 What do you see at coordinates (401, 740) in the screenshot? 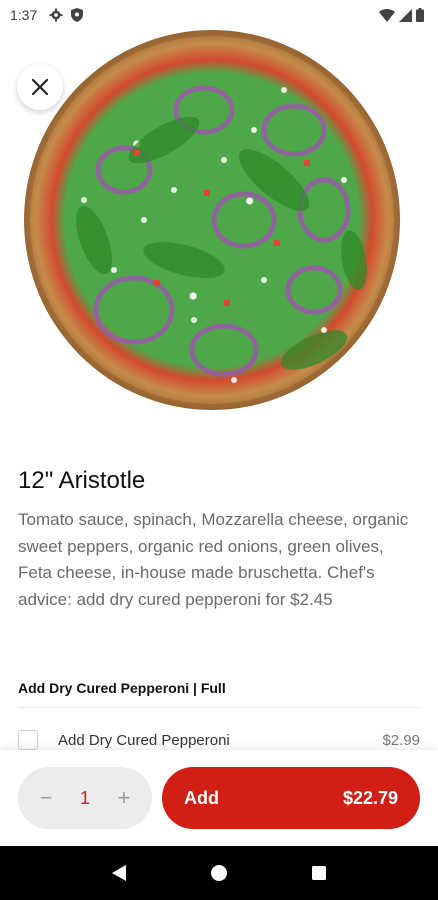
I see `option-price: $2.99` at bounding box center [401, 740].